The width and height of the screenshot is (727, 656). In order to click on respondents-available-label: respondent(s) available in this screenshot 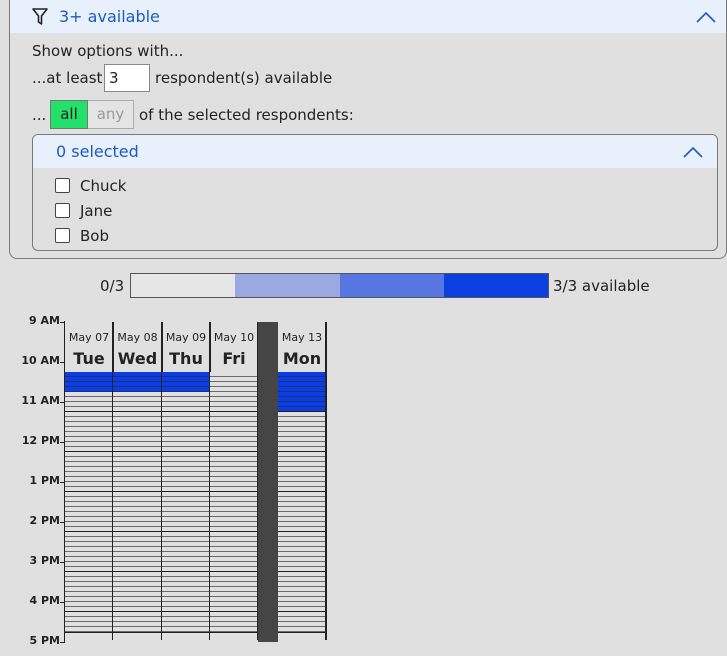, I will do `click(244, 78)`.